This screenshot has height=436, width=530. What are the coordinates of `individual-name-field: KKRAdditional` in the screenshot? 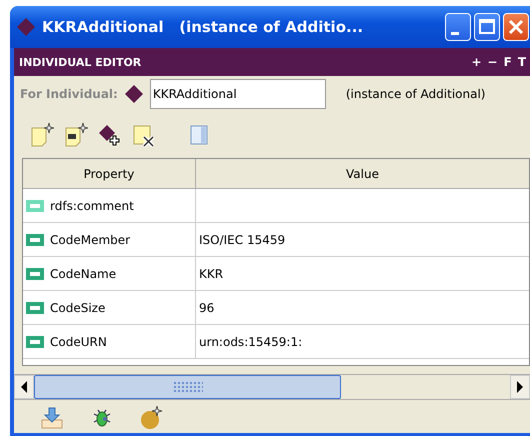 It's located at (238, 94).